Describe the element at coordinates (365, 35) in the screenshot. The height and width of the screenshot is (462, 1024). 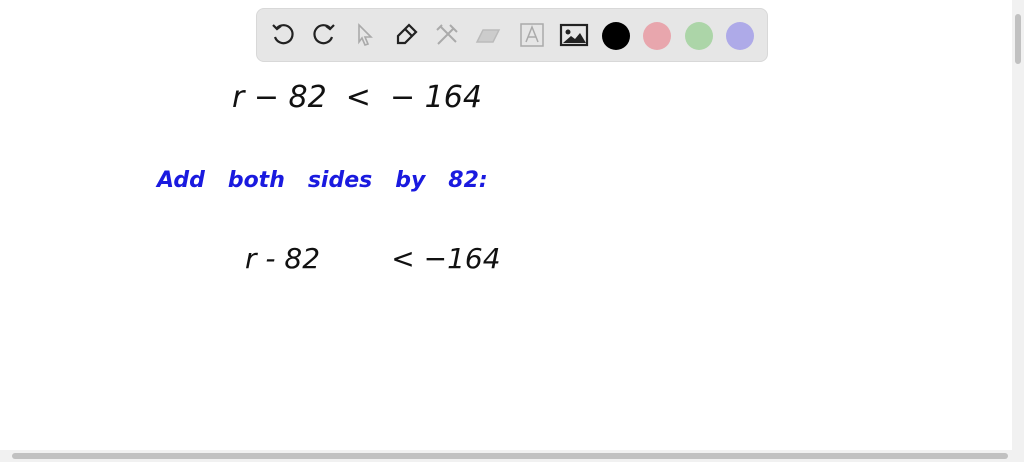
I see `select-icon` at that location.